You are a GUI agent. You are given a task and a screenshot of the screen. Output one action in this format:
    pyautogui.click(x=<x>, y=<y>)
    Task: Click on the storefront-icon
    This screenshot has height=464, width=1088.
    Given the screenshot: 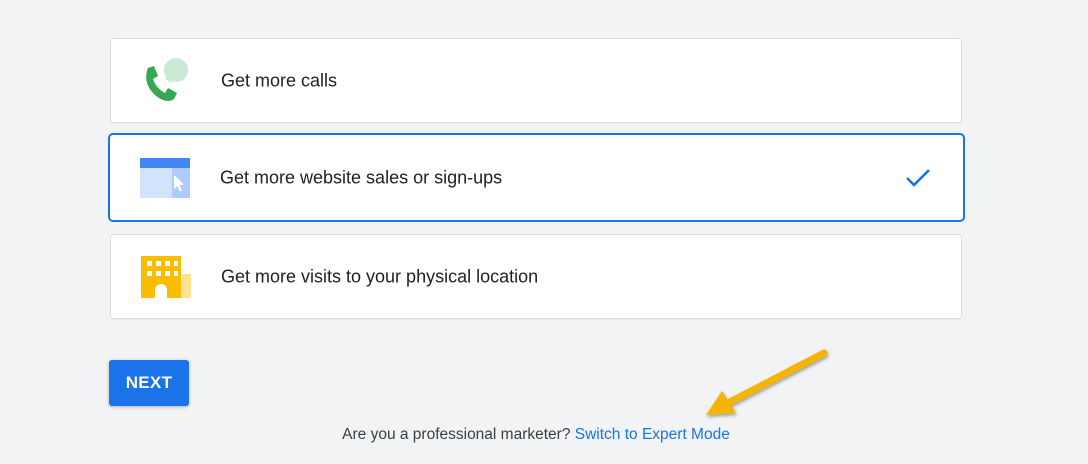 What is the action you would take?
    pyautogui.click(x=166, y=277)
    